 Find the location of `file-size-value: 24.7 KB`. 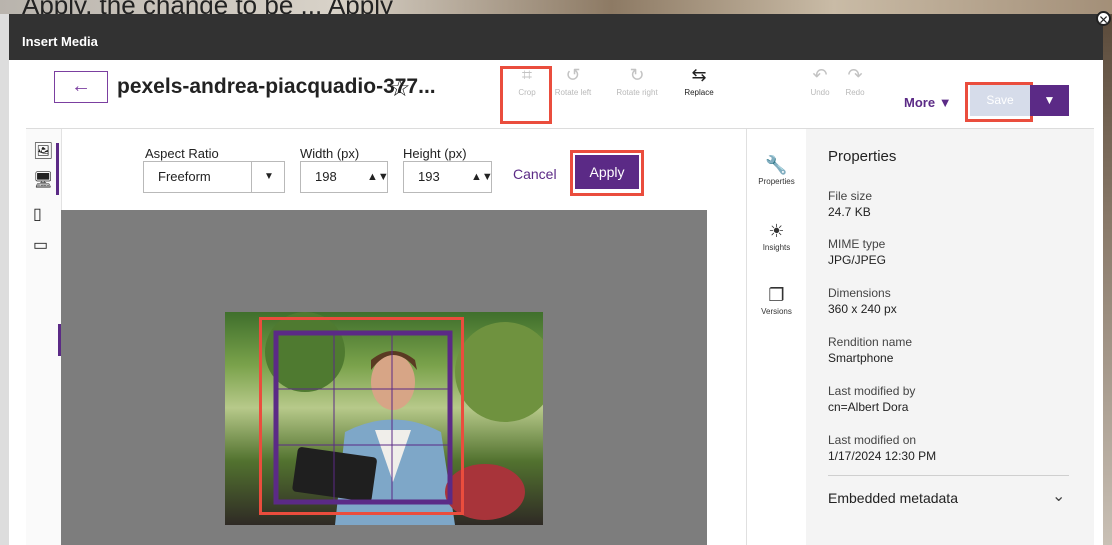

file-size-value: 24.7 KB is located at coordinates (849, 212).